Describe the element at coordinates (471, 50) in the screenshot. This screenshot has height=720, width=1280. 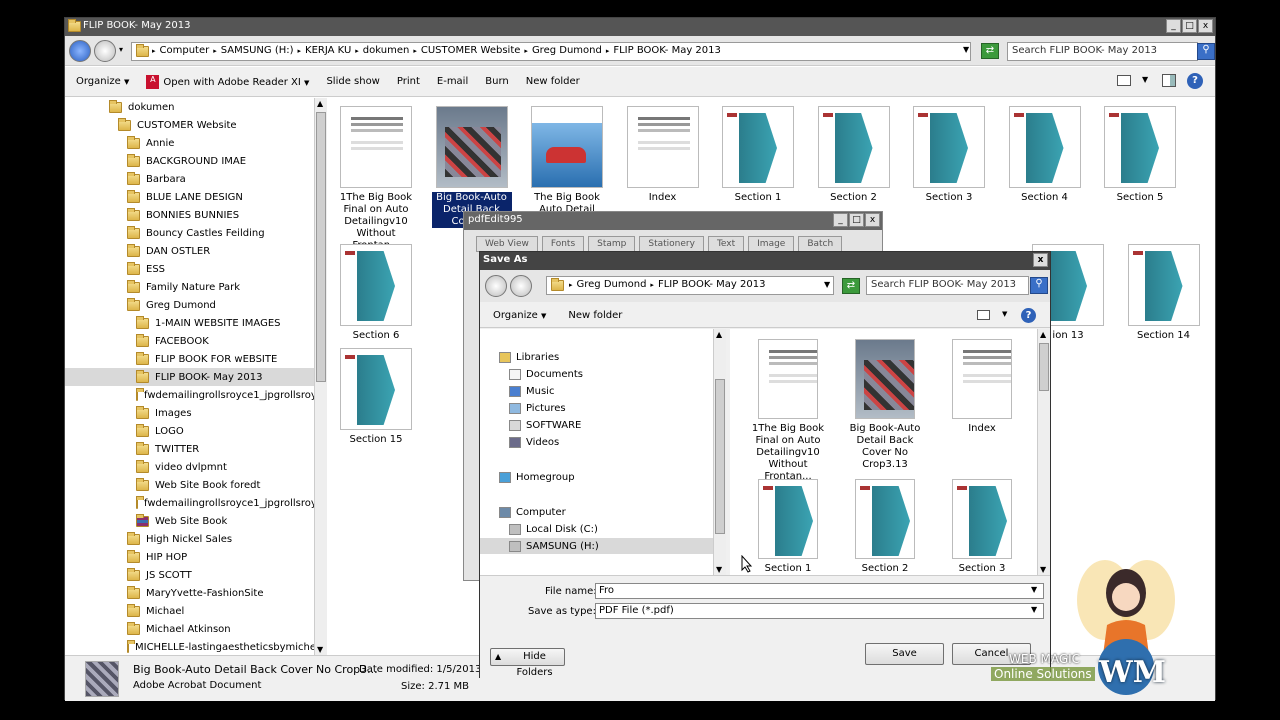
I see `breadcrumb-item: CUSTOMER Website` at that location.